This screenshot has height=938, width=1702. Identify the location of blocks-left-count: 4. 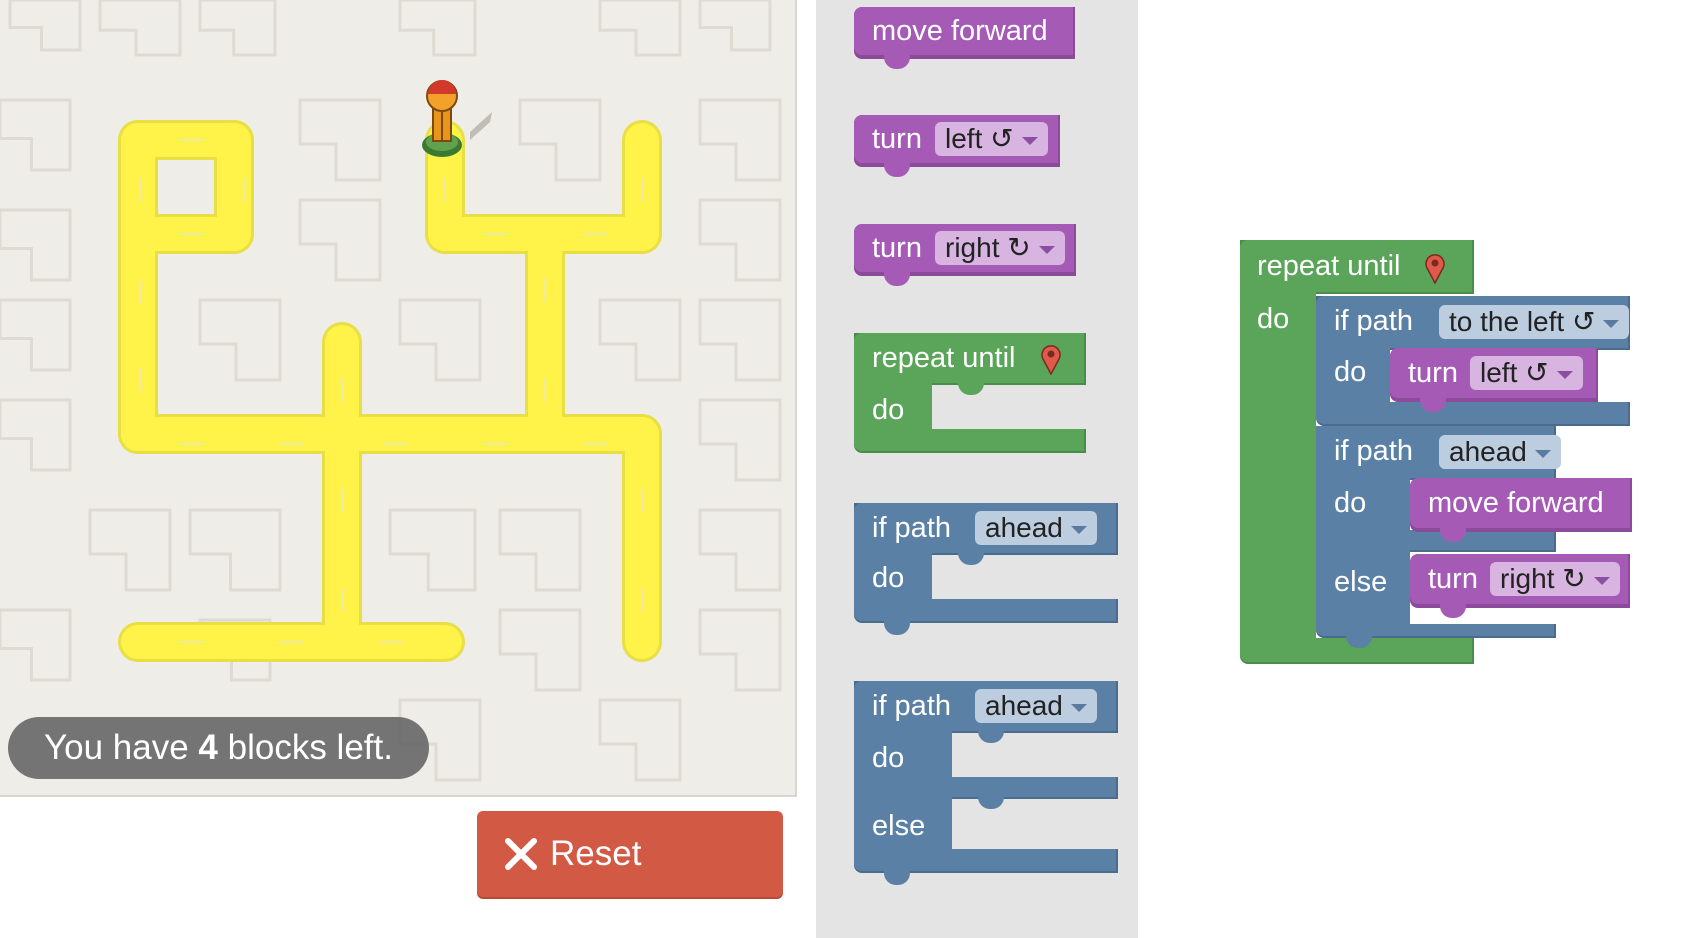
(208, 747).